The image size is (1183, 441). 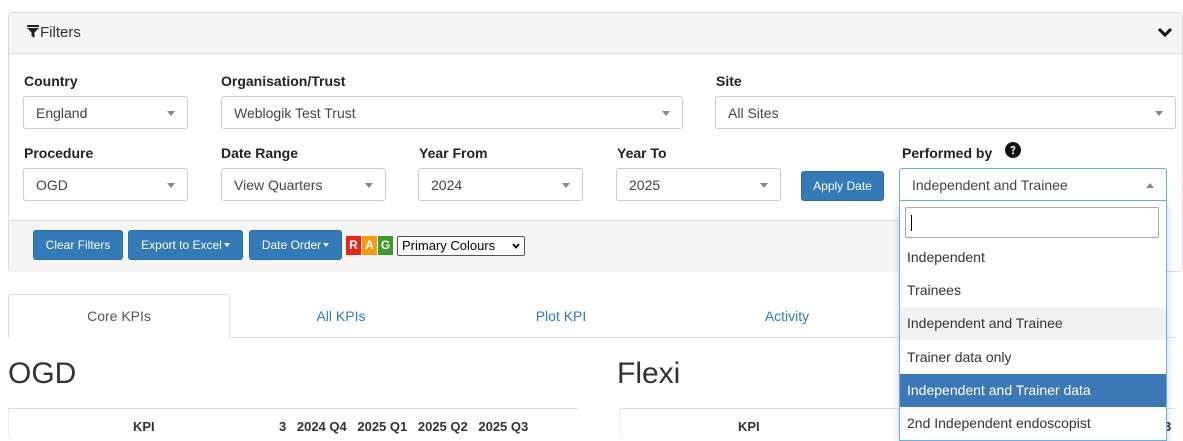 What do you see at coordinates (842, 186) in the screenshot?
I see `apply-date-button: Apply Date` at bounding box center [842, 186].